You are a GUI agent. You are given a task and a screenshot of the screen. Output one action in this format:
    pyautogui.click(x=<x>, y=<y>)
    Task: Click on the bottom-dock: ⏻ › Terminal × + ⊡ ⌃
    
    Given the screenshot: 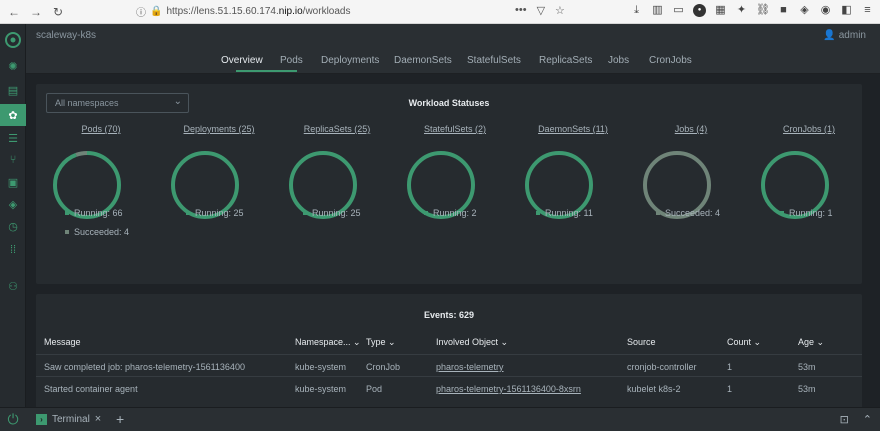 What is the action you would take?
    pyautogui.click(x=440, y=419)
    